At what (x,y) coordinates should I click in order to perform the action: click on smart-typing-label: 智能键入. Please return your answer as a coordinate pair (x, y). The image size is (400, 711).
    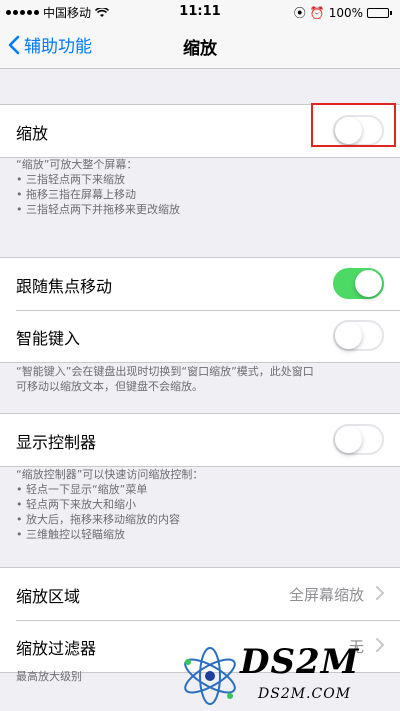
    Looking at the image, I should click on (48, 338).